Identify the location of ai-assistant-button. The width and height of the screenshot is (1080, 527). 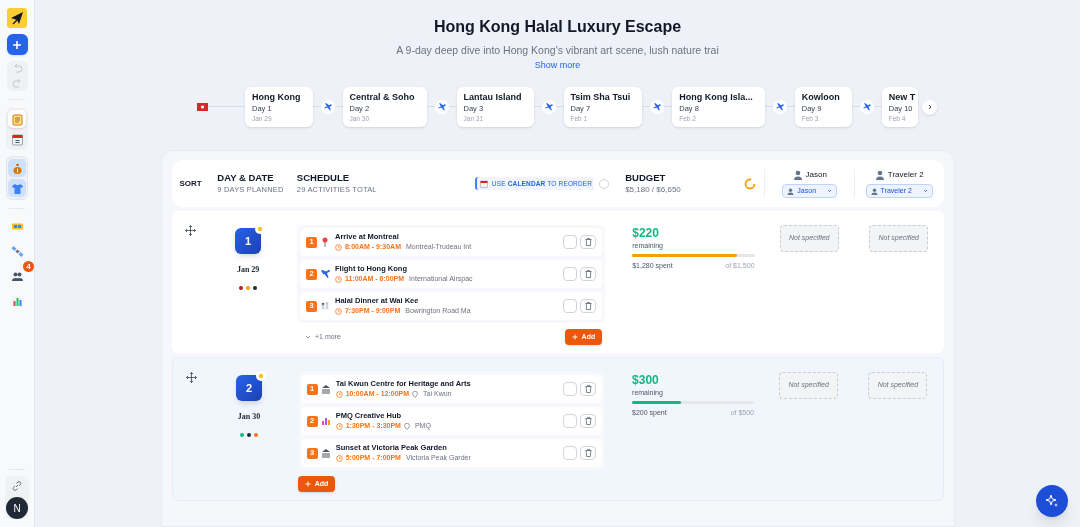
(1052, 501).